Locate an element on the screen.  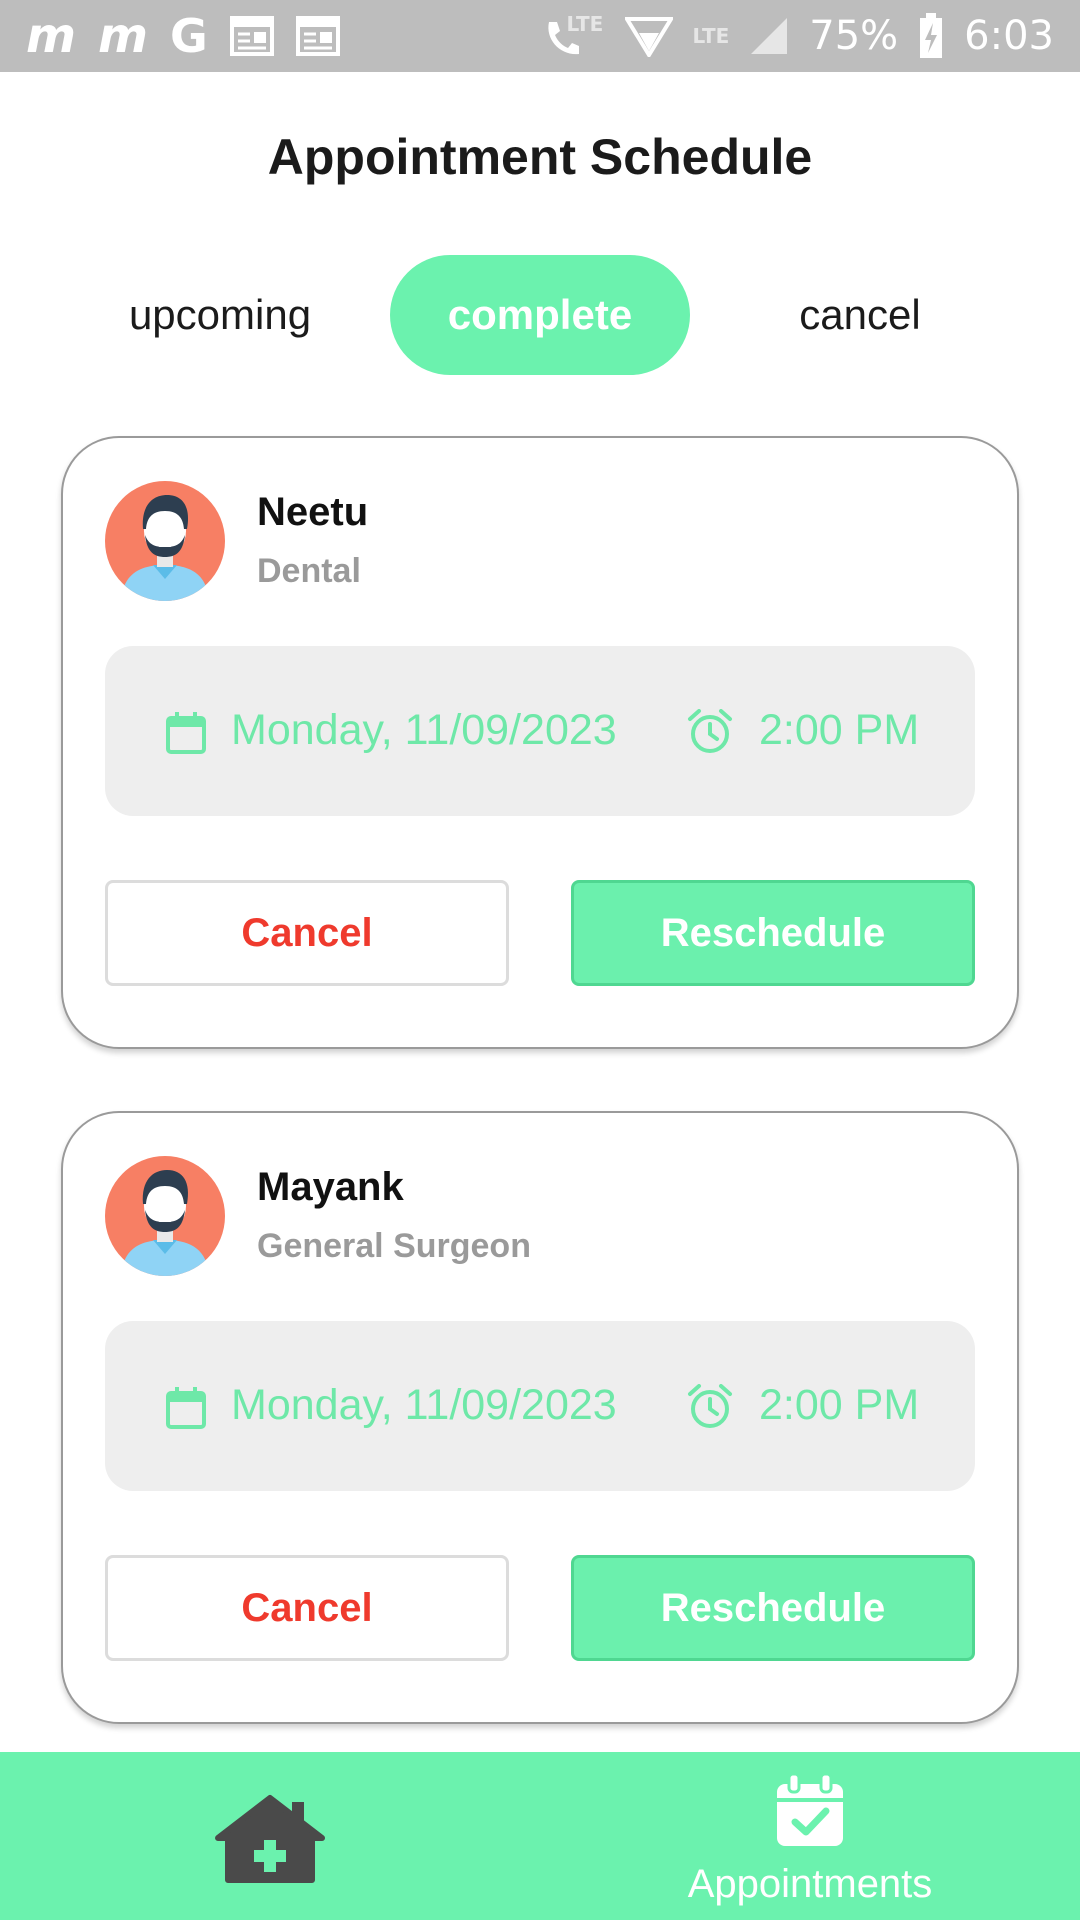
page-title: Appointment Schedule is located at coordinates (540, 157).